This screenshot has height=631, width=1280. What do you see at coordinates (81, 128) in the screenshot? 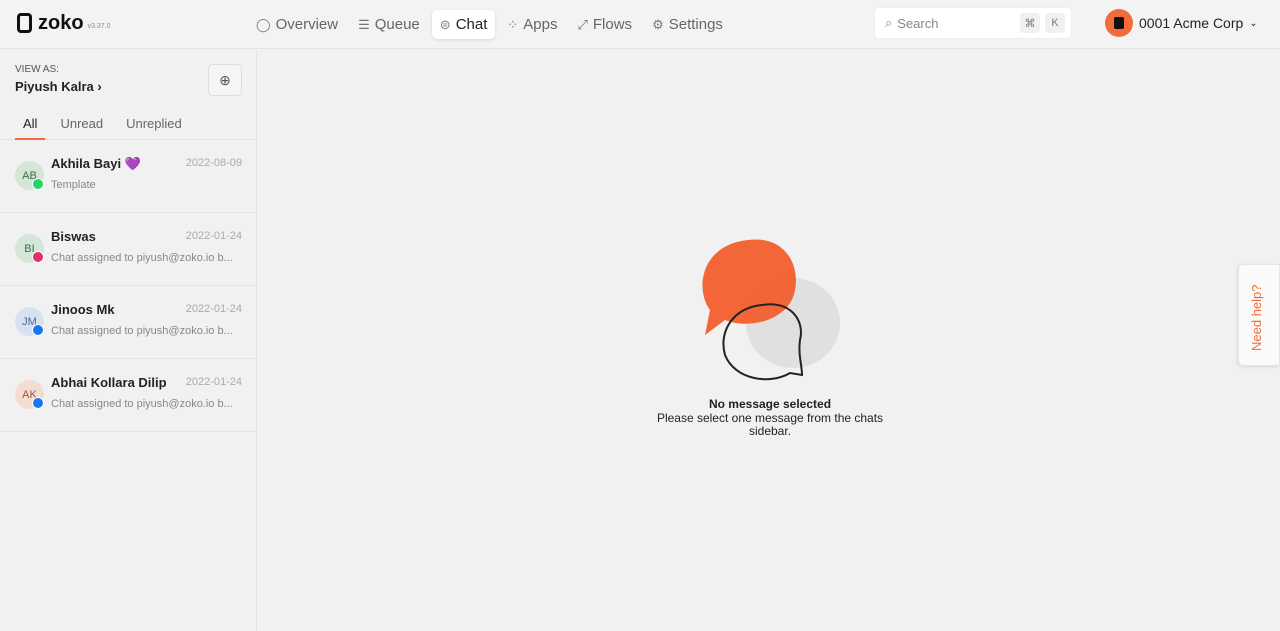
I see `tab-unread: Unread` at bounding box center [81, 128].